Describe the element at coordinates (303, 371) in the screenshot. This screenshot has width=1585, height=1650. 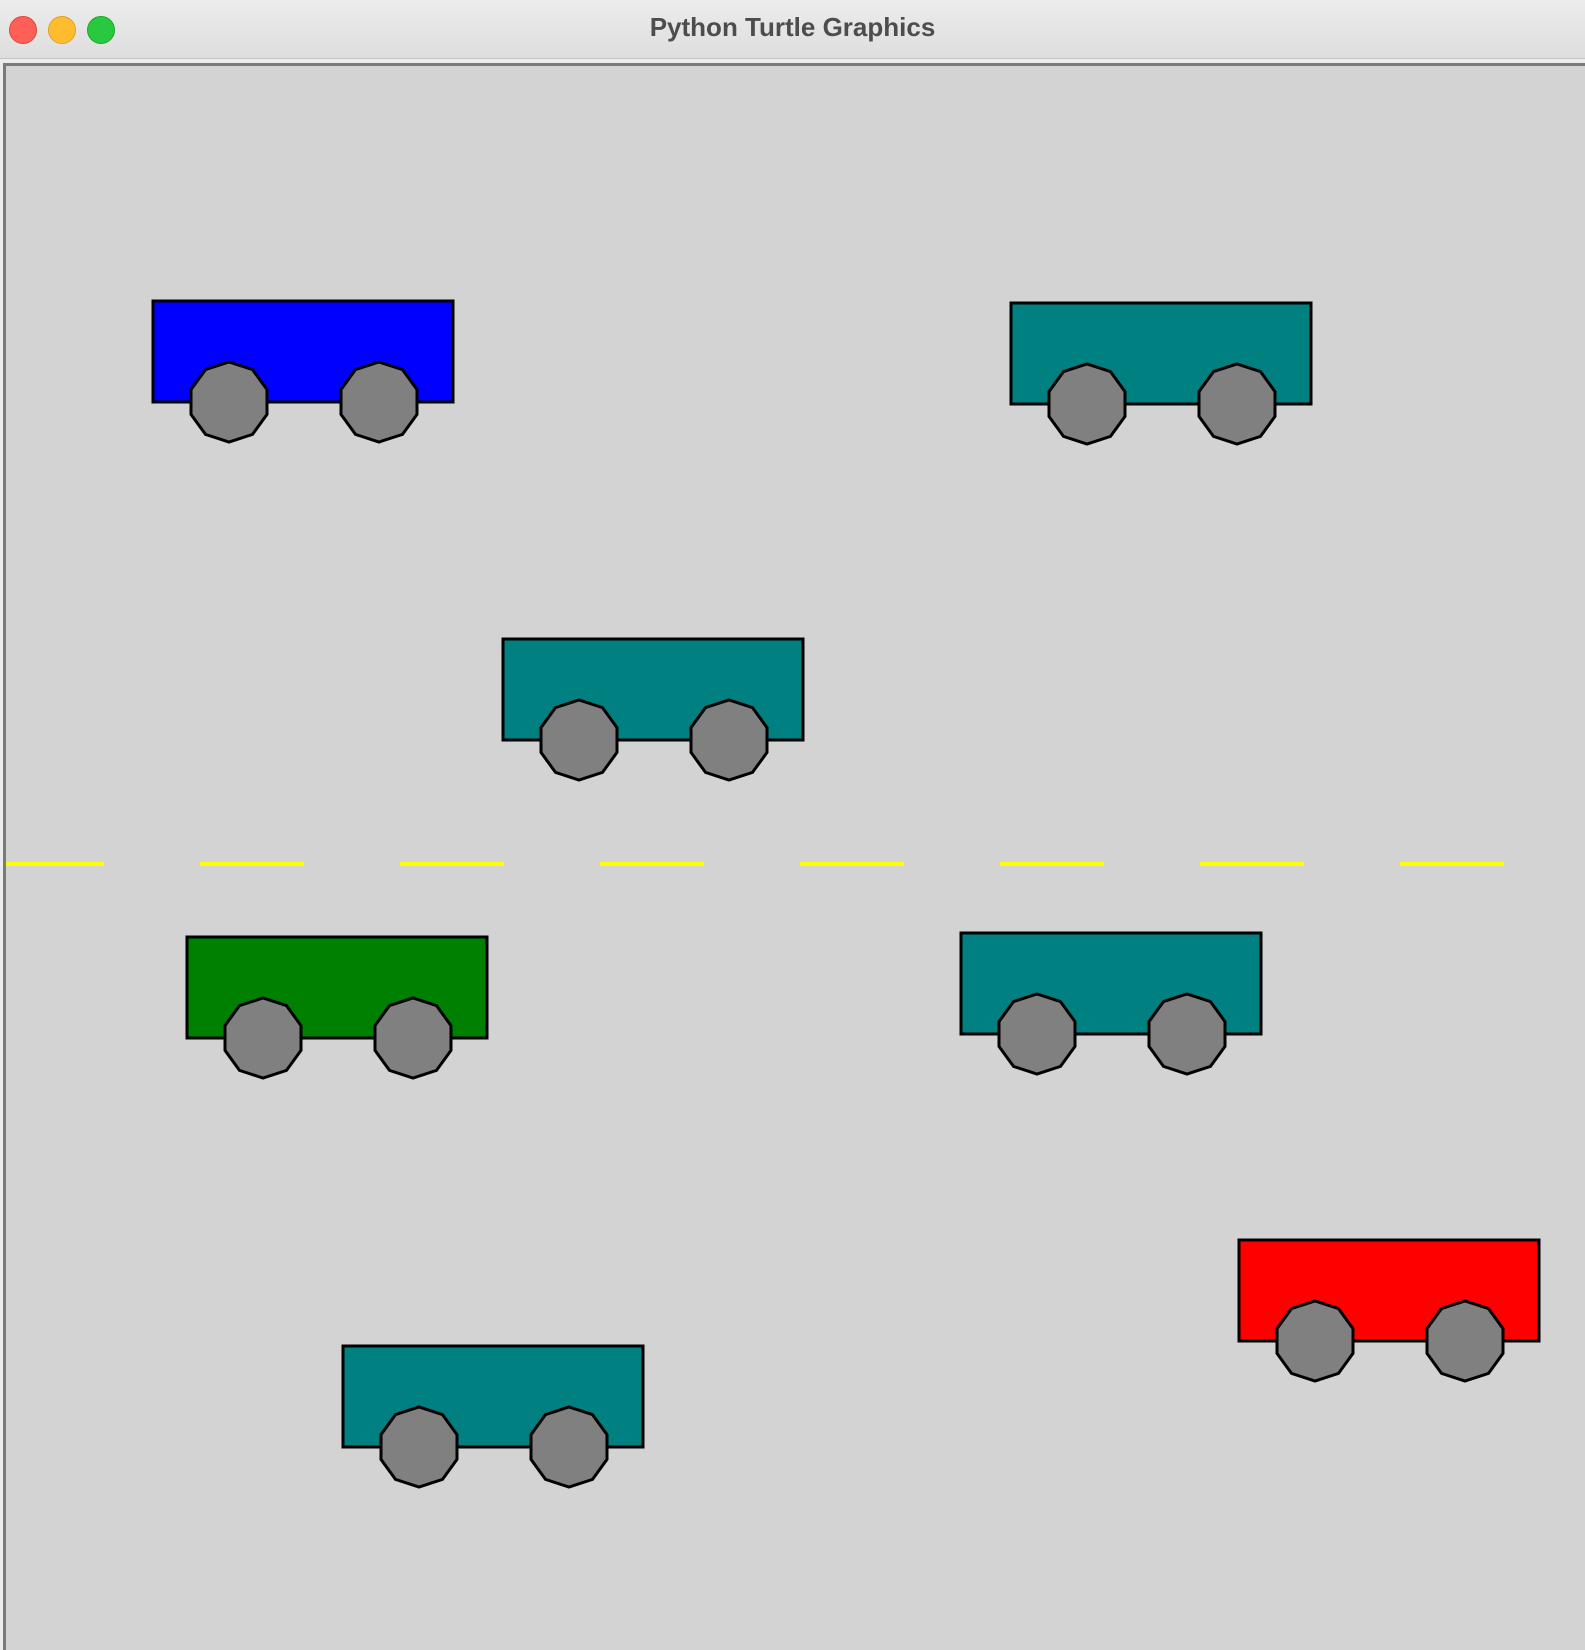
I see `car-blue` at that location.